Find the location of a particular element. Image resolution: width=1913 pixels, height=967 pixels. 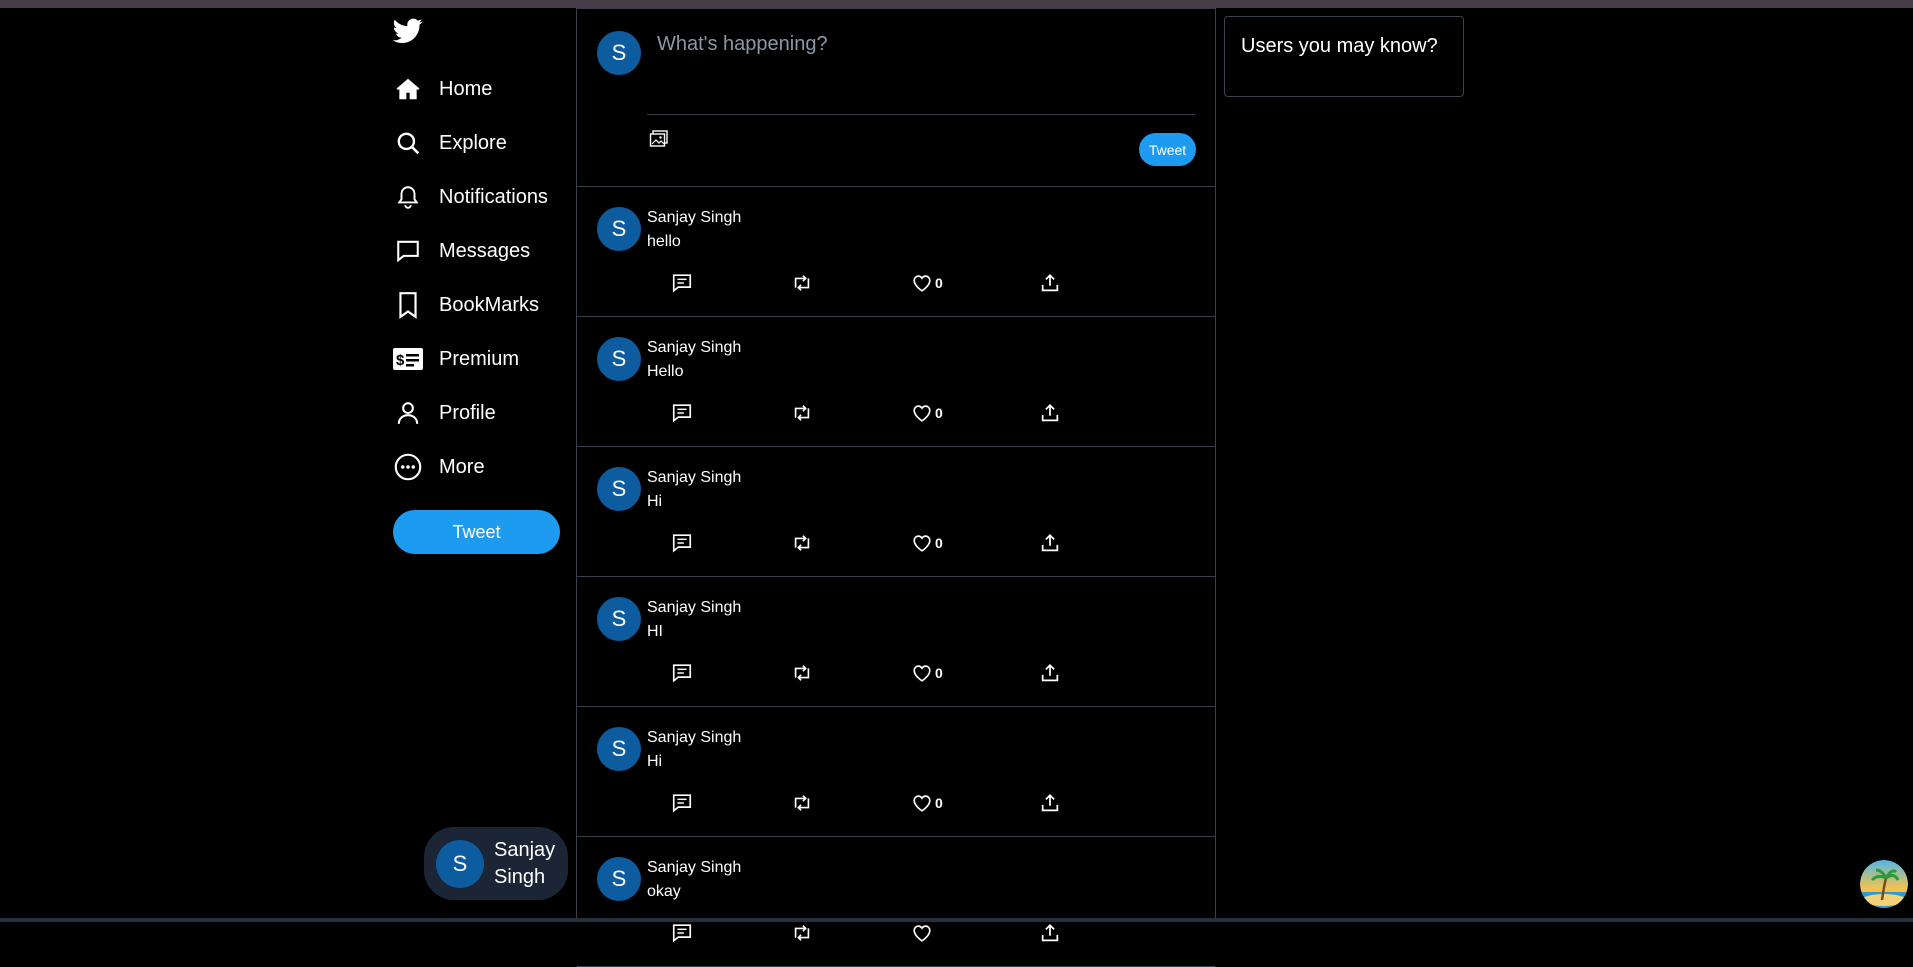

sidebar-item-label: Notifications is located at coordinates (493, 196).